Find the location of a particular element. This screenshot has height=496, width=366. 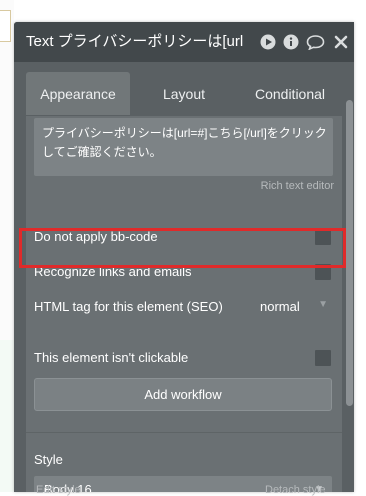

detach-style-link: Detach style is located at coordinates (295, 490).